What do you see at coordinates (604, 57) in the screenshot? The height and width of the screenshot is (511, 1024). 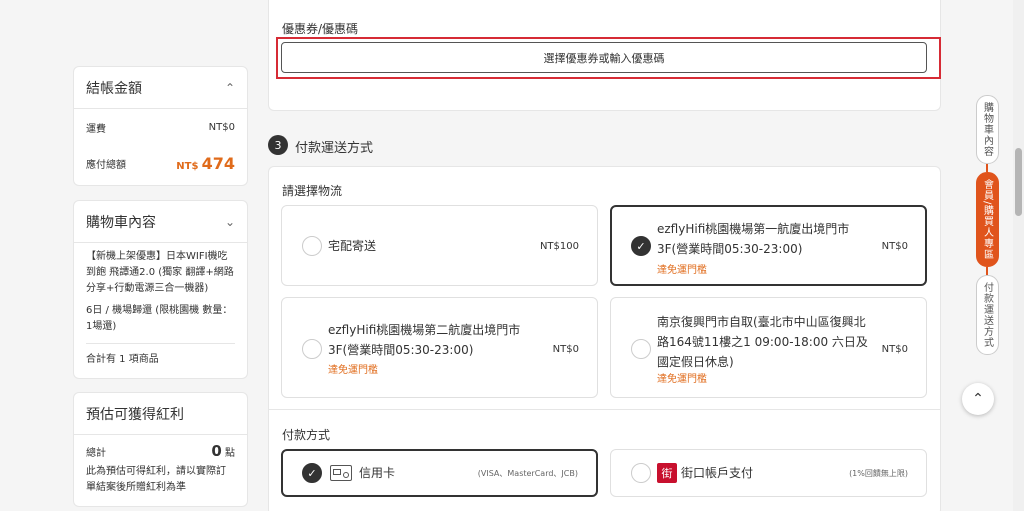 I see `select-coupon-button: 選擇優惠券或輸入優惠碼` at bounding box center [604, 57].